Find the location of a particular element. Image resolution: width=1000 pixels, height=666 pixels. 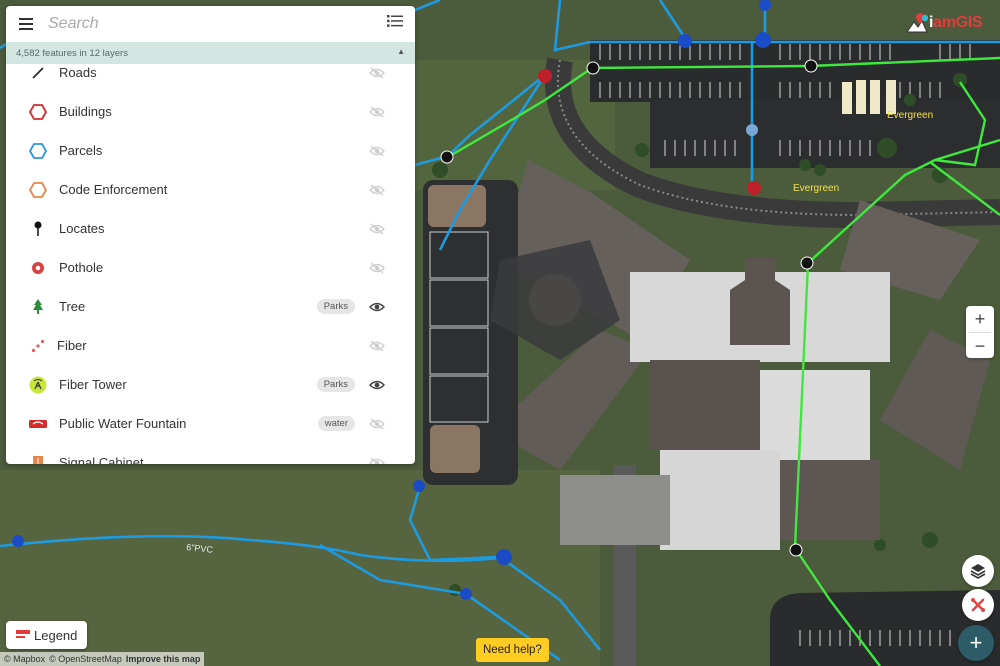

layer-row-parcels: Parcels is located at coordinates (210, 150).